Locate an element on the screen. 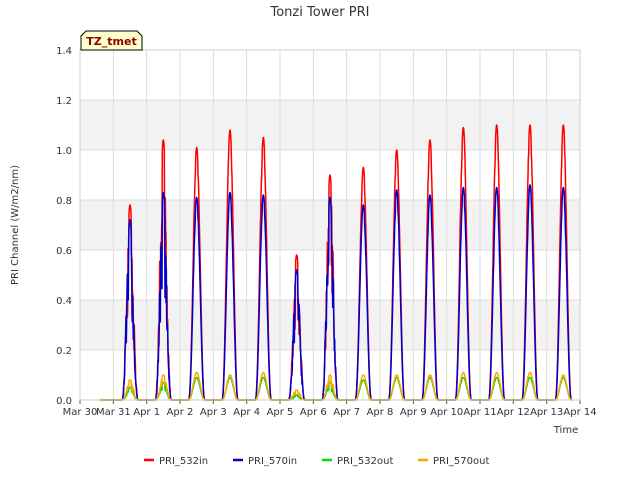 The width and height of the screenshot is (640, 480). y-tick-label: 0.2 is located at coordinates (64, 351).